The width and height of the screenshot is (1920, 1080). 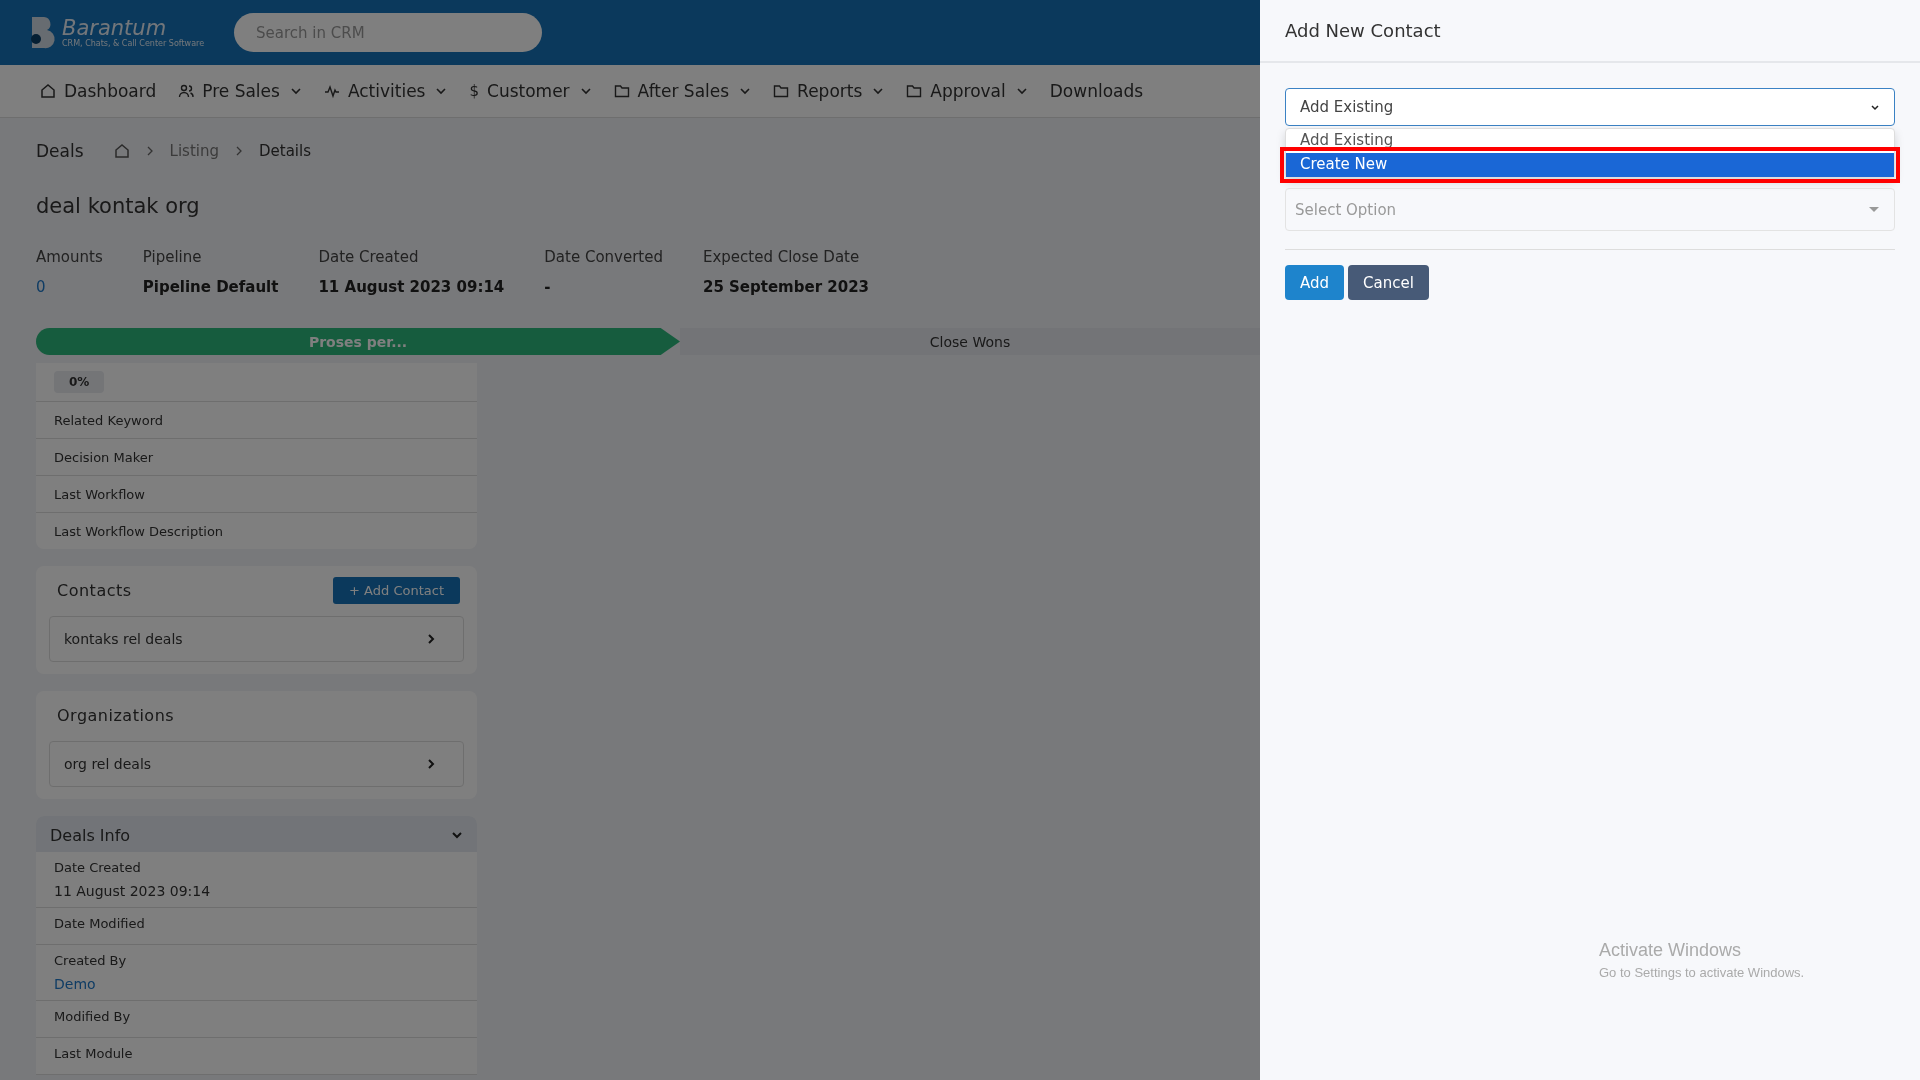 What do you see at coordinates (99, 494) in the screenshot?
I see `detail-label: Last Workflow` at bounding box center [99, 494].